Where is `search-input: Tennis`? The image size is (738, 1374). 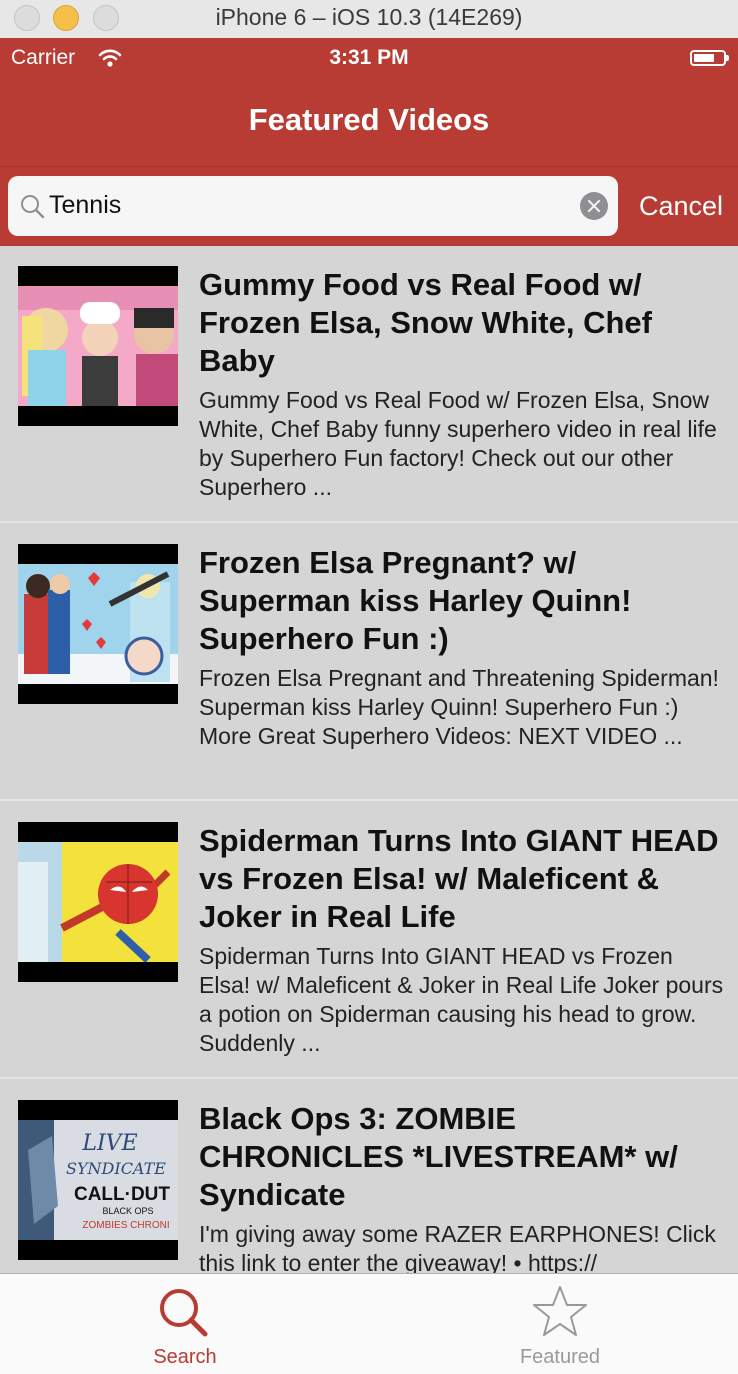
search-input: Tennis is located at coordinates (313, 206).